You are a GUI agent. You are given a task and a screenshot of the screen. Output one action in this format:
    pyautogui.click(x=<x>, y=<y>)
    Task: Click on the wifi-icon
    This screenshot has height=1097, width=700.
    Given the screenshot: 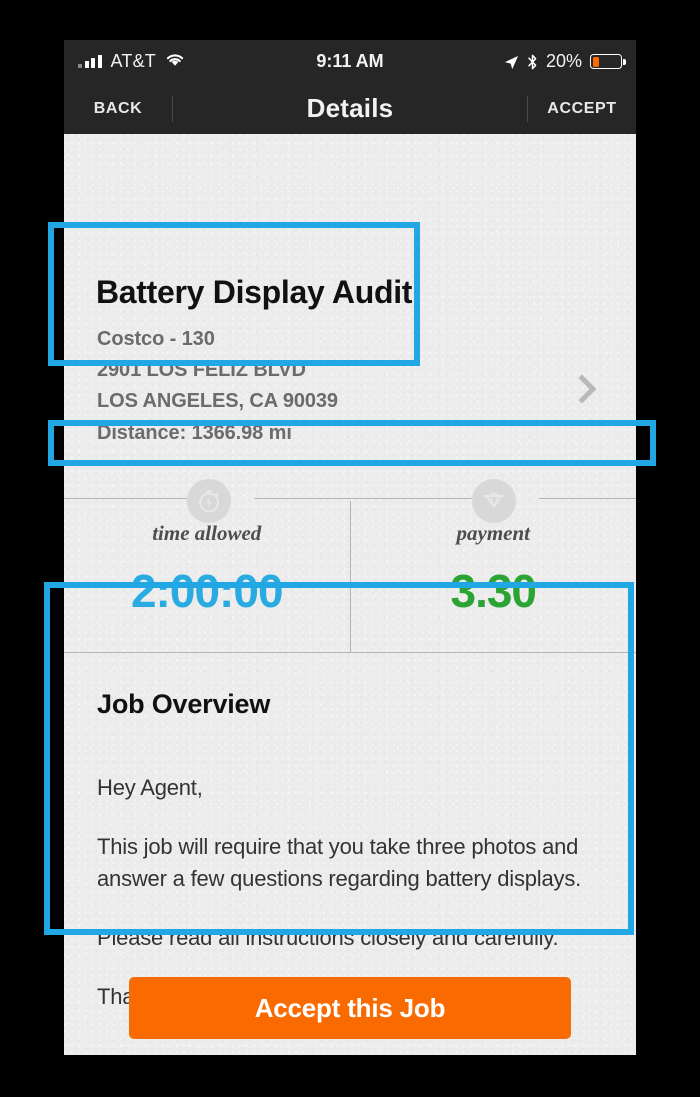 What is the action you would take?
    pyautogui.click(x=175, y=62)
    